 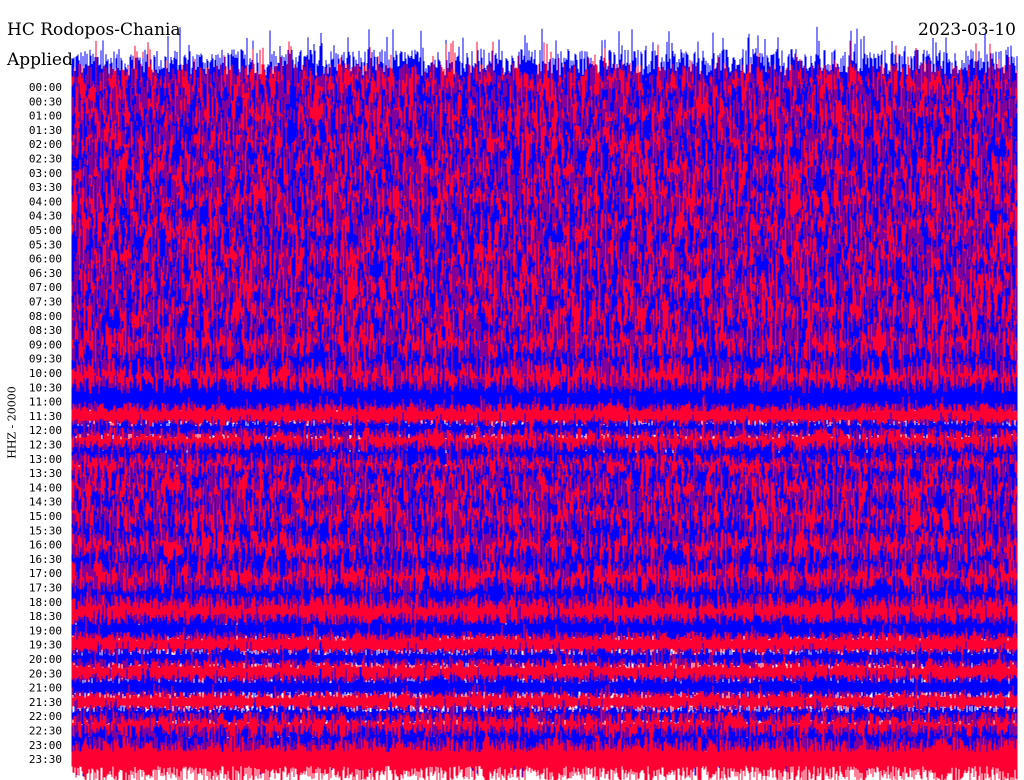 I want to click on time-tick-label: 19:30, so click(x=45, y=645).